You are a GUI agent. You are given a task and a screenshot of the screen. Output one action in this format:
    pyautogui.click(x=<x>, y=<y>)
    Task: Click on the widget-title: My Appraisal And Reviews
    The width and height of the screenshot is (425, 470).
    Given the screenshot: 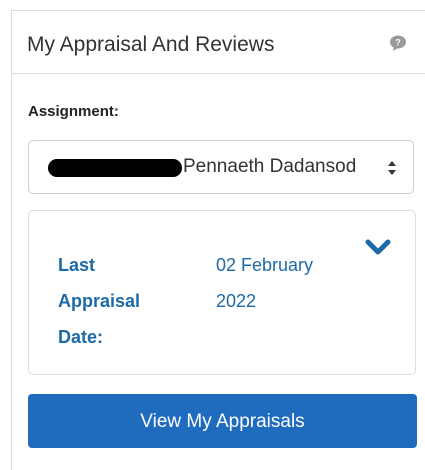 What is the action you would take?
    pyautogui.click(x=151, y=44)
    